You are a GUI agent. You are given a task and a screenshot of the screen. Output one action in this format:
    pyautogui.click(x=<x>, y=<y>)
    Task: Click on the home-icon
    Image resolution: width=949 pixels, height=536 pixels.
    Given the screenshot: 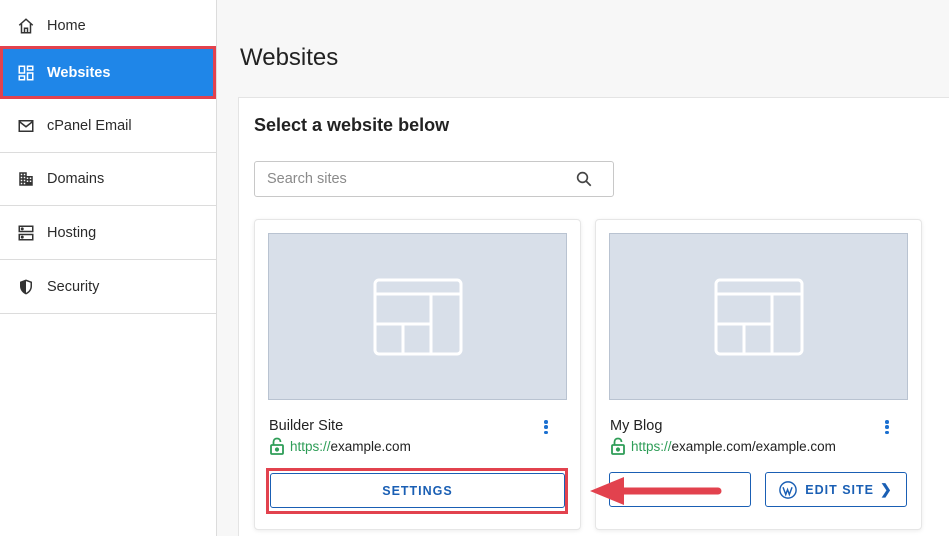 What is the action you would take?
    pyautogui.click(x=26, y=26)
    